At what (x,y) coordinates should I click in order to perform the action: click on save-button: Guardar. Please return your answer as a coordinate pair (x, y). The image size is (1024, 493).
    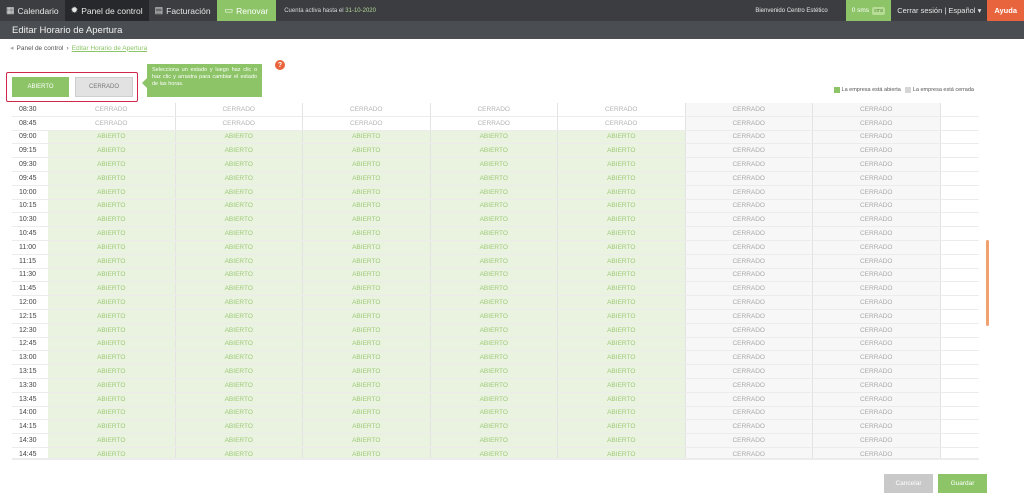
    Looking at the image, I should click on (962, 483).